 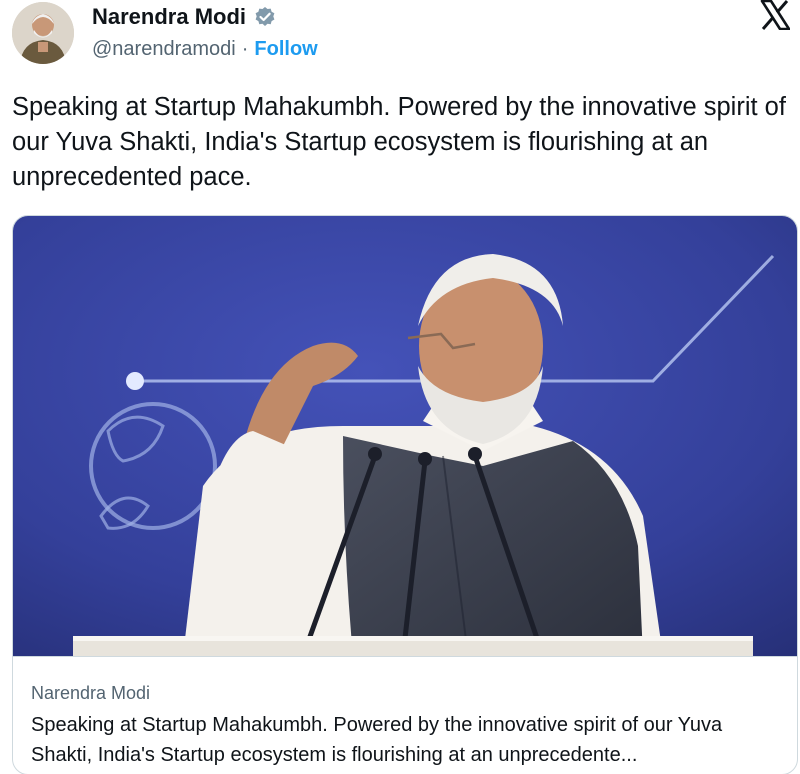 What do you see at coordinates (400, 40) in the screenshot?
I see `tweet-header: Narendra Modi @narendramodi · Follow` at bounding box center [400, 40].